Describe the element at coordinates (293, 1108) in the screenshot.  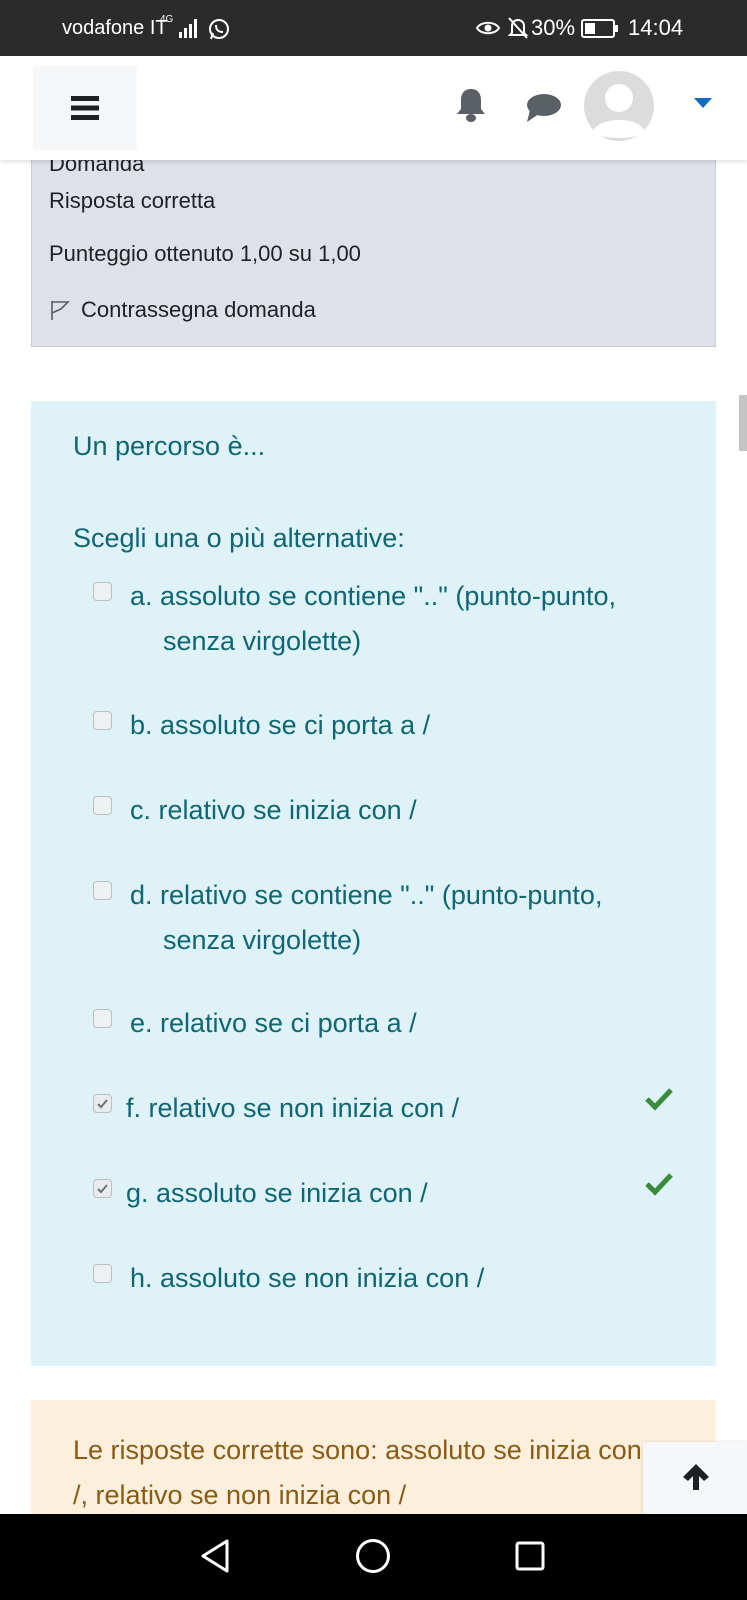
I see `option-label: f. relativo se non inizia con /` at that location.